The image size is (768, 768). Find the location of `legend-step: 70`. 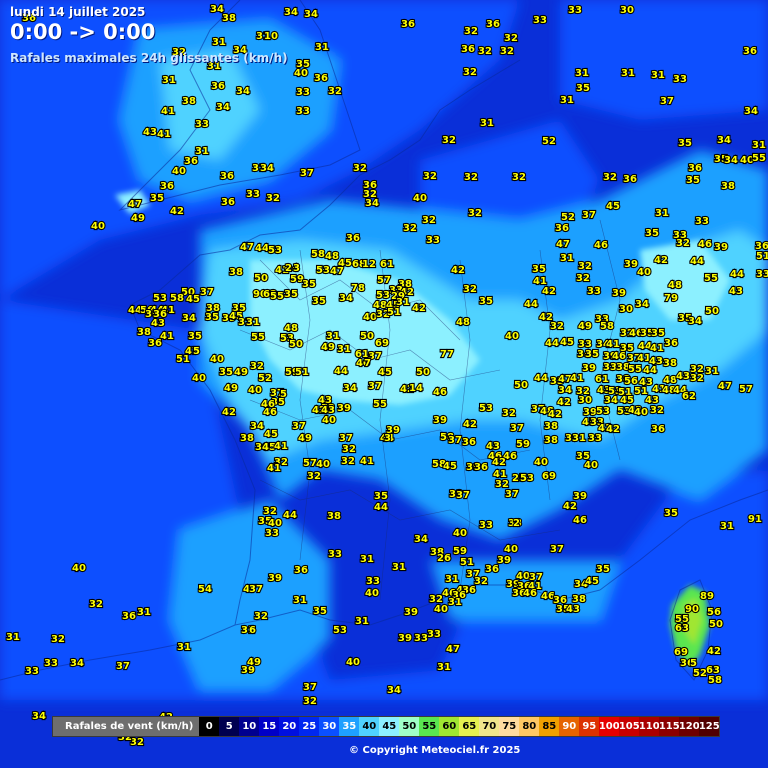

legend-step: 70 is located at coordinates (489, 726).